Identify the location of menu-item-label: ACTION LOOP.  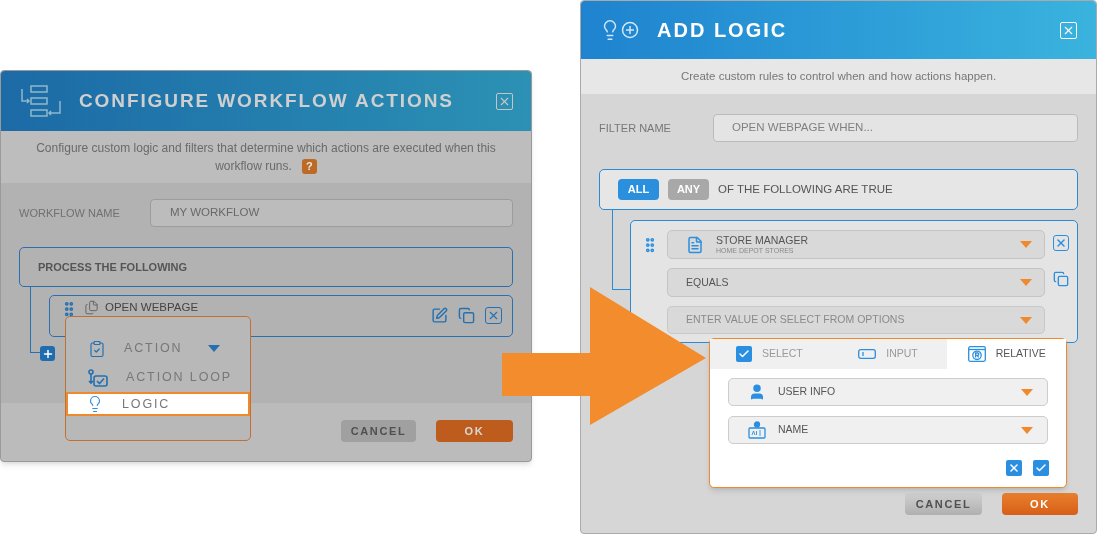
(179, 378).